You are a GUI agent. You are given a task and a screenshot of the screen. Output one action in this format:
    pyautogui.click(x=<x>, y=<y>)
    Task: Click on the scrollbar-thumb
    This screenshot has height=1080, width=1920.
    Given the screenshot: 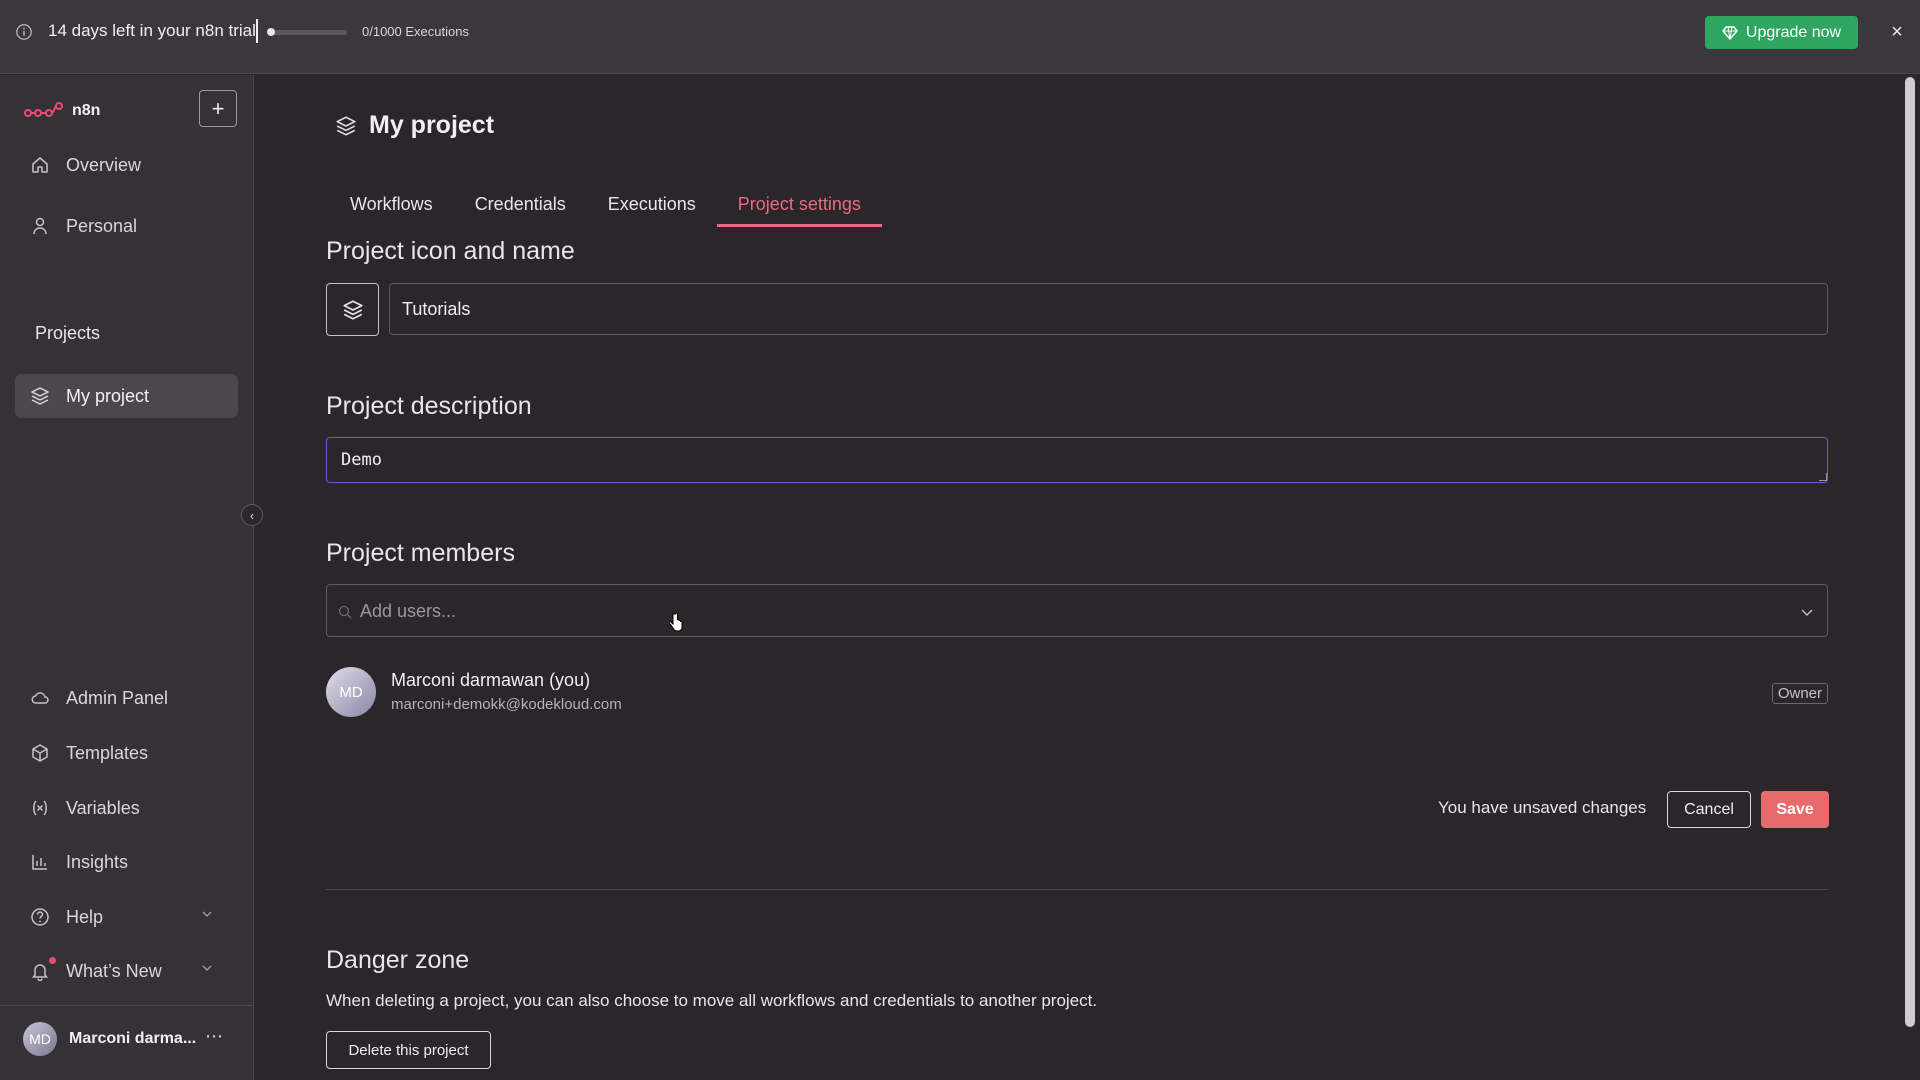 What is the action you would take?
    pyautogui.click(x=1910, y=552)
    